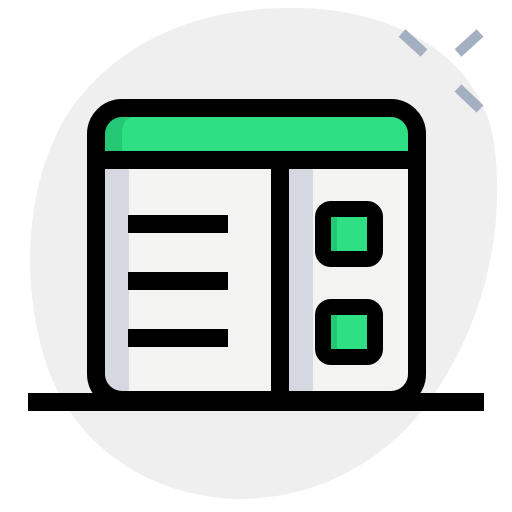 This screenshot has width=512, height=512. I want to click on right-pane-shadow, so click(300, 276).